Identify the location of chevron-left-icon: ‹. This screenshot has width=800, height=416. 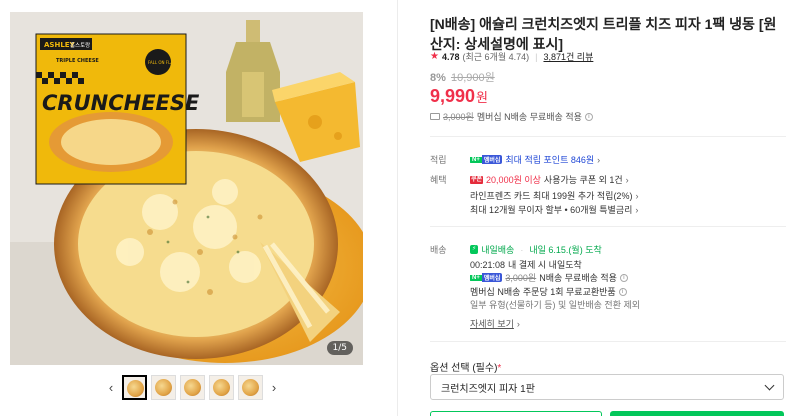
(111, 387).